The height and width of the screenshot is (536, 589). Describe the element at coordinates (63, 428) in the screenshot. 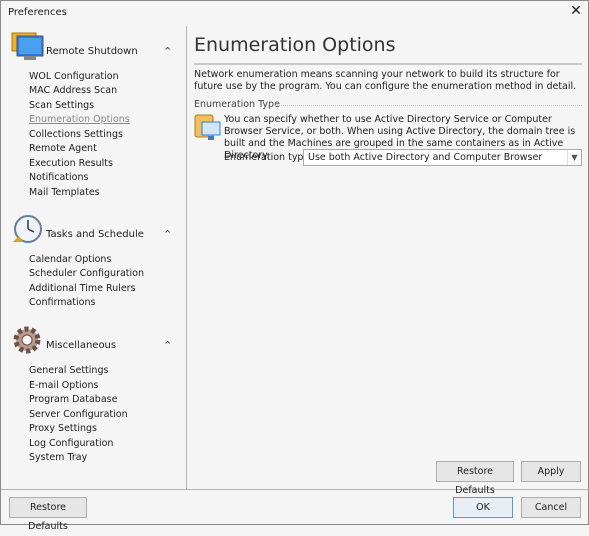

I see `sidebar-item-proxy-settings: Proxy Settings` at that location.